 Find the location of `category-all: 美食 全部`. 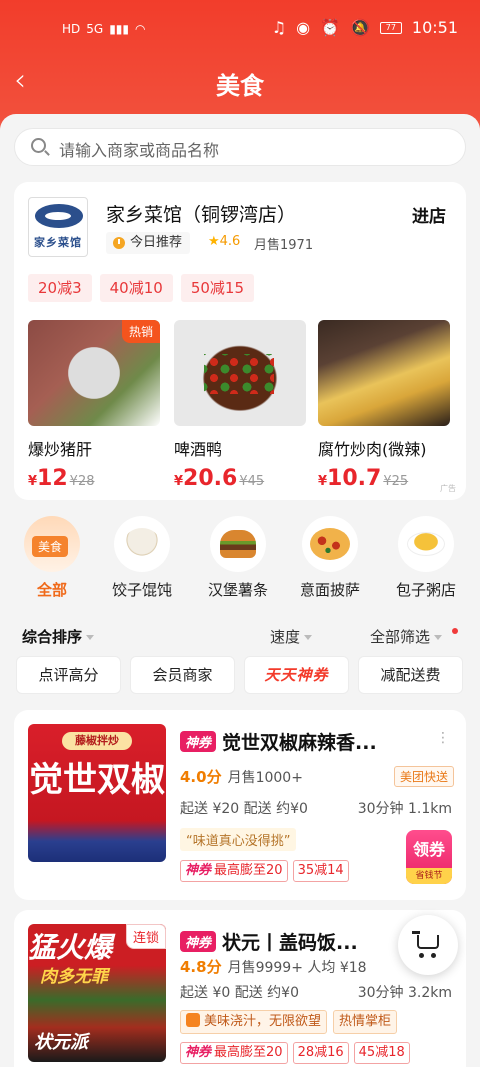

category-all: 美食 全部 is located at coordinates (52, 558).